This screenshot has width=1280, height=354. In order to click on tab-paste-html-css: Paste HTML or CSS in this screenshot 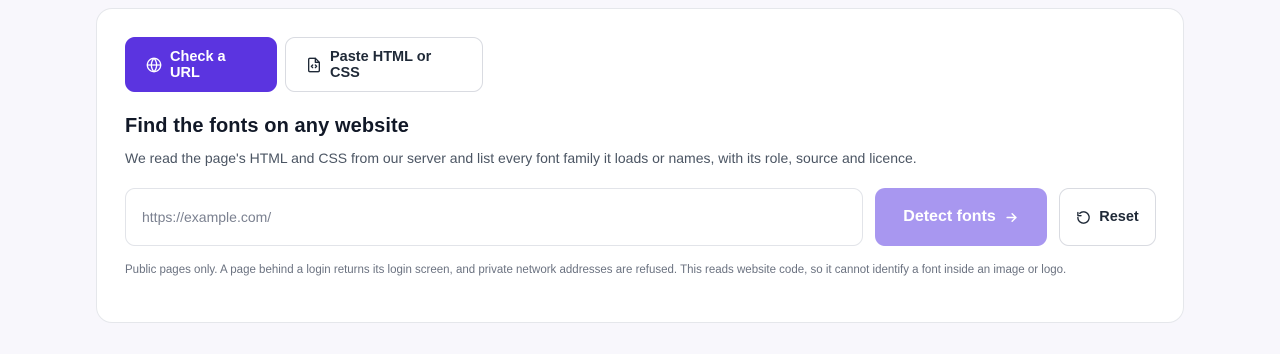, I will do `click(384, 64)`.